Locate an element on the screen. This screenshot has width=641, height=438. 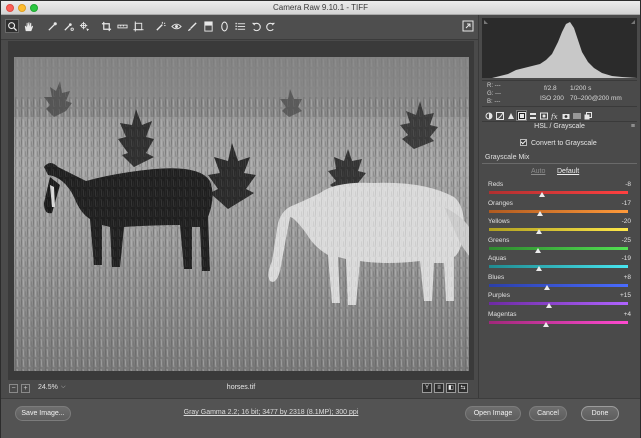
snapshots-tab-icon is located at coordinates (587, 115).